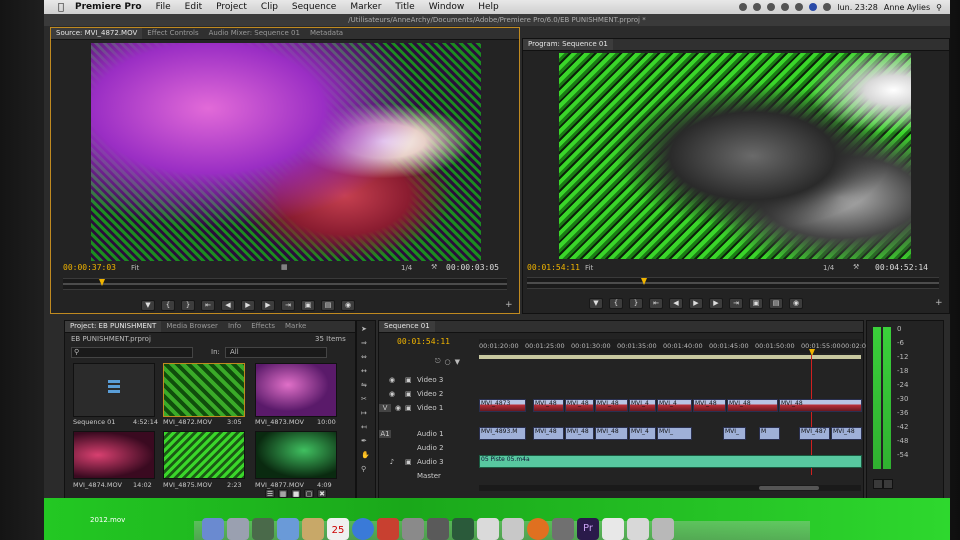  Describe the element at coordinates (907, 7) in the screenshot. I see `menubar-user: Anne Aylies` at that location.